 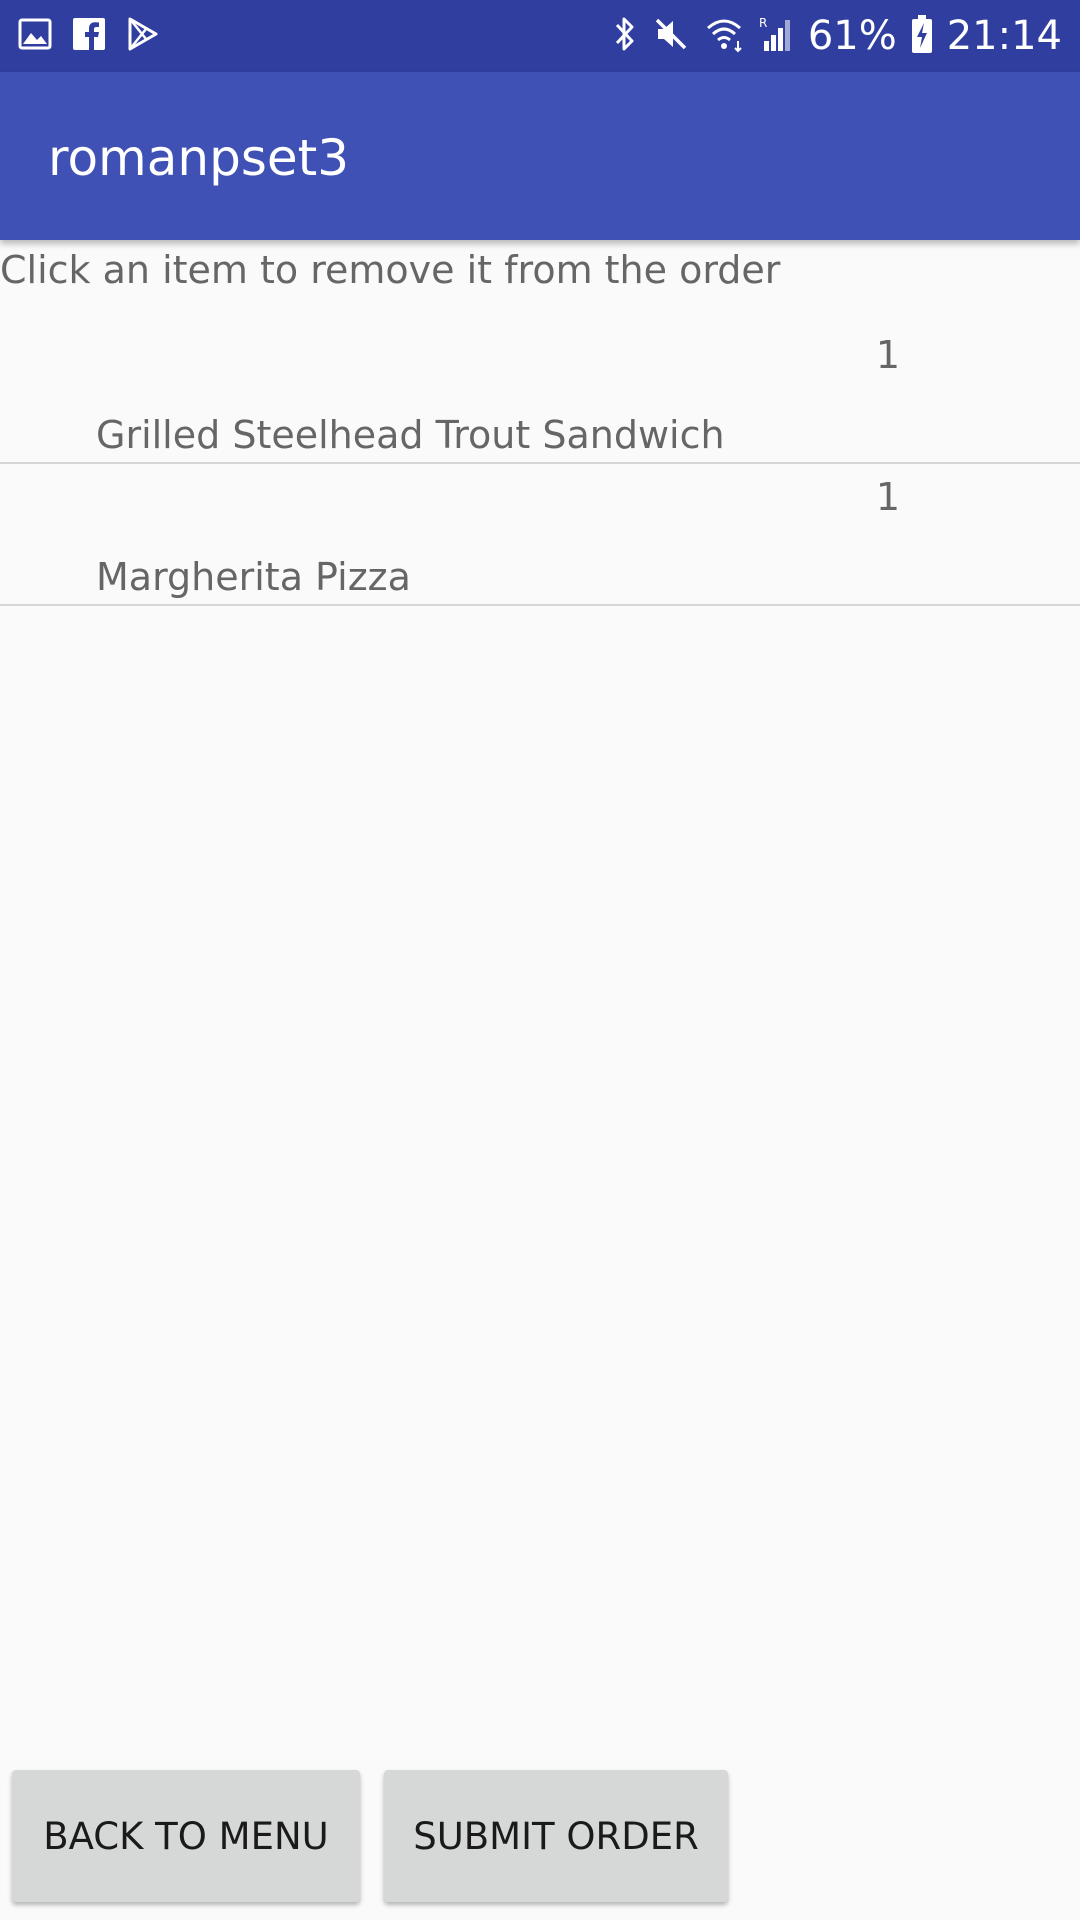 I want to click on facebook-icon, so click(x=89, y=36).